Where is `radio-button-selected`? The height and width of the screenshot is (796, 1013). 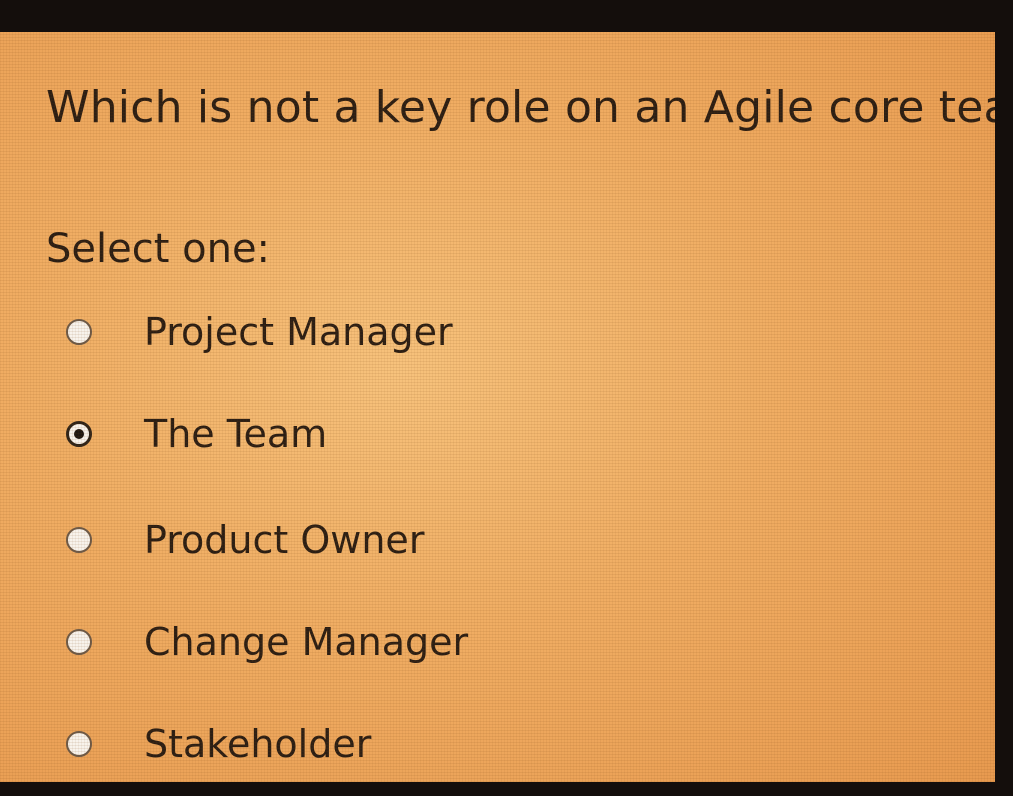 radio-button-selected is located at coordinates (79, 434).